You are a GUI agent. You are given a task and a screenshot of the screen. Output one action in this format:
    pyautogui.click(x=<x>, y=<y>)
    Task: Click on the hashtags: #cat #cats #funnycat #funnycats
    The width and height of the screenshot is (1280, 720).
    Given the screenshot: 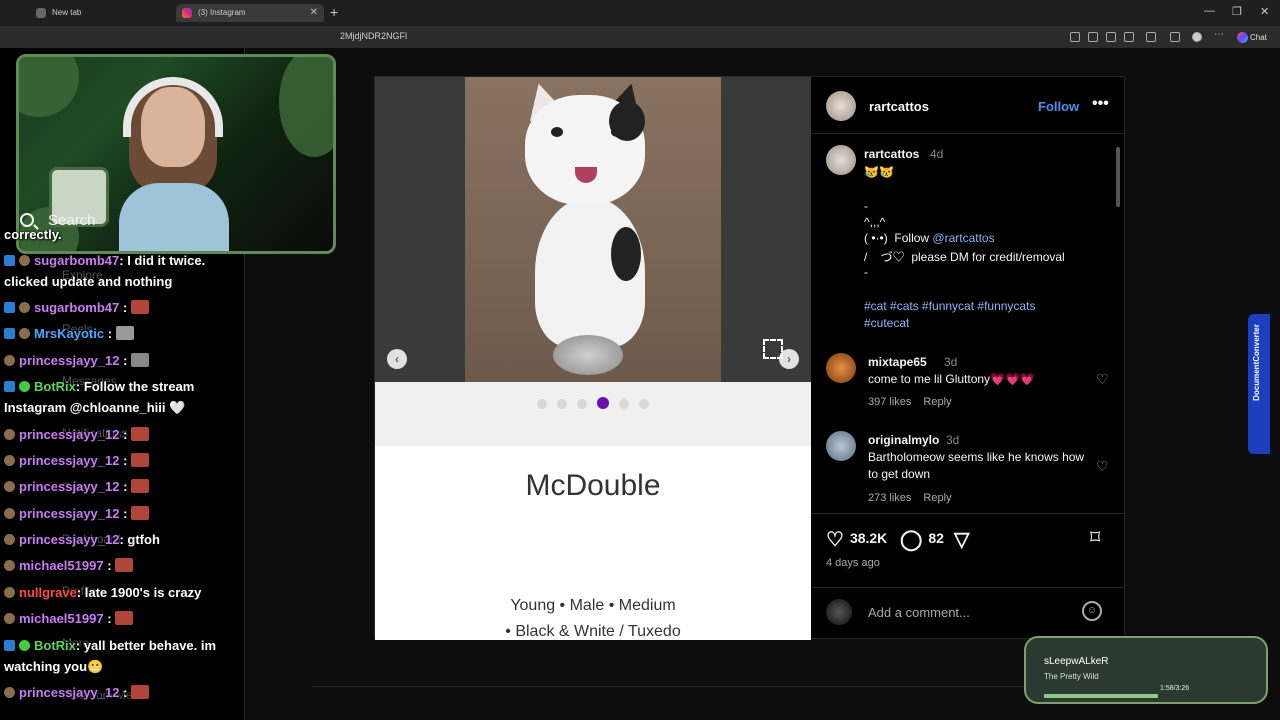 What is the action you would take?
    pyautogui.click(x=949, y=306)
    